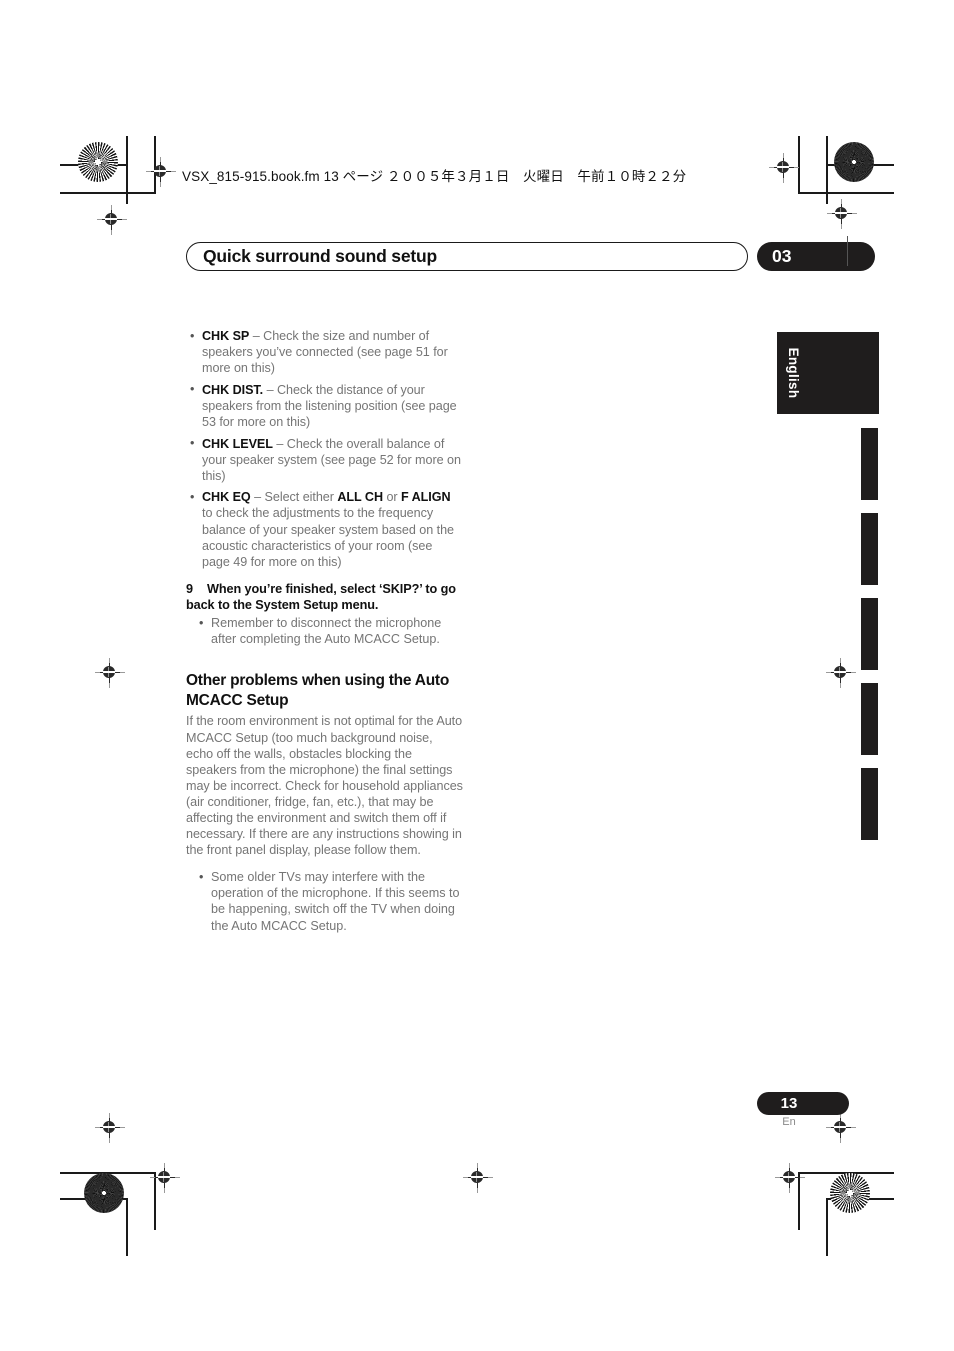 The image size is (954, 1351). I want to click on registration-crosshair-upper-right-margin, so click(842, 214).